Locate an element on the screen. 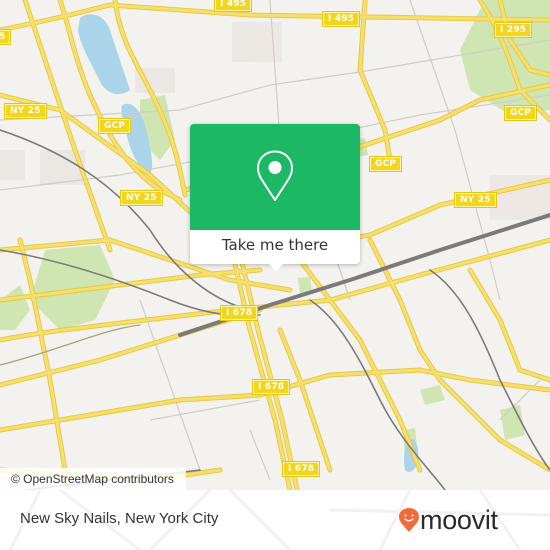 This screenshot has width=550, height=550. take-me-there-button: Take me there is located at coordinates (275, 247).